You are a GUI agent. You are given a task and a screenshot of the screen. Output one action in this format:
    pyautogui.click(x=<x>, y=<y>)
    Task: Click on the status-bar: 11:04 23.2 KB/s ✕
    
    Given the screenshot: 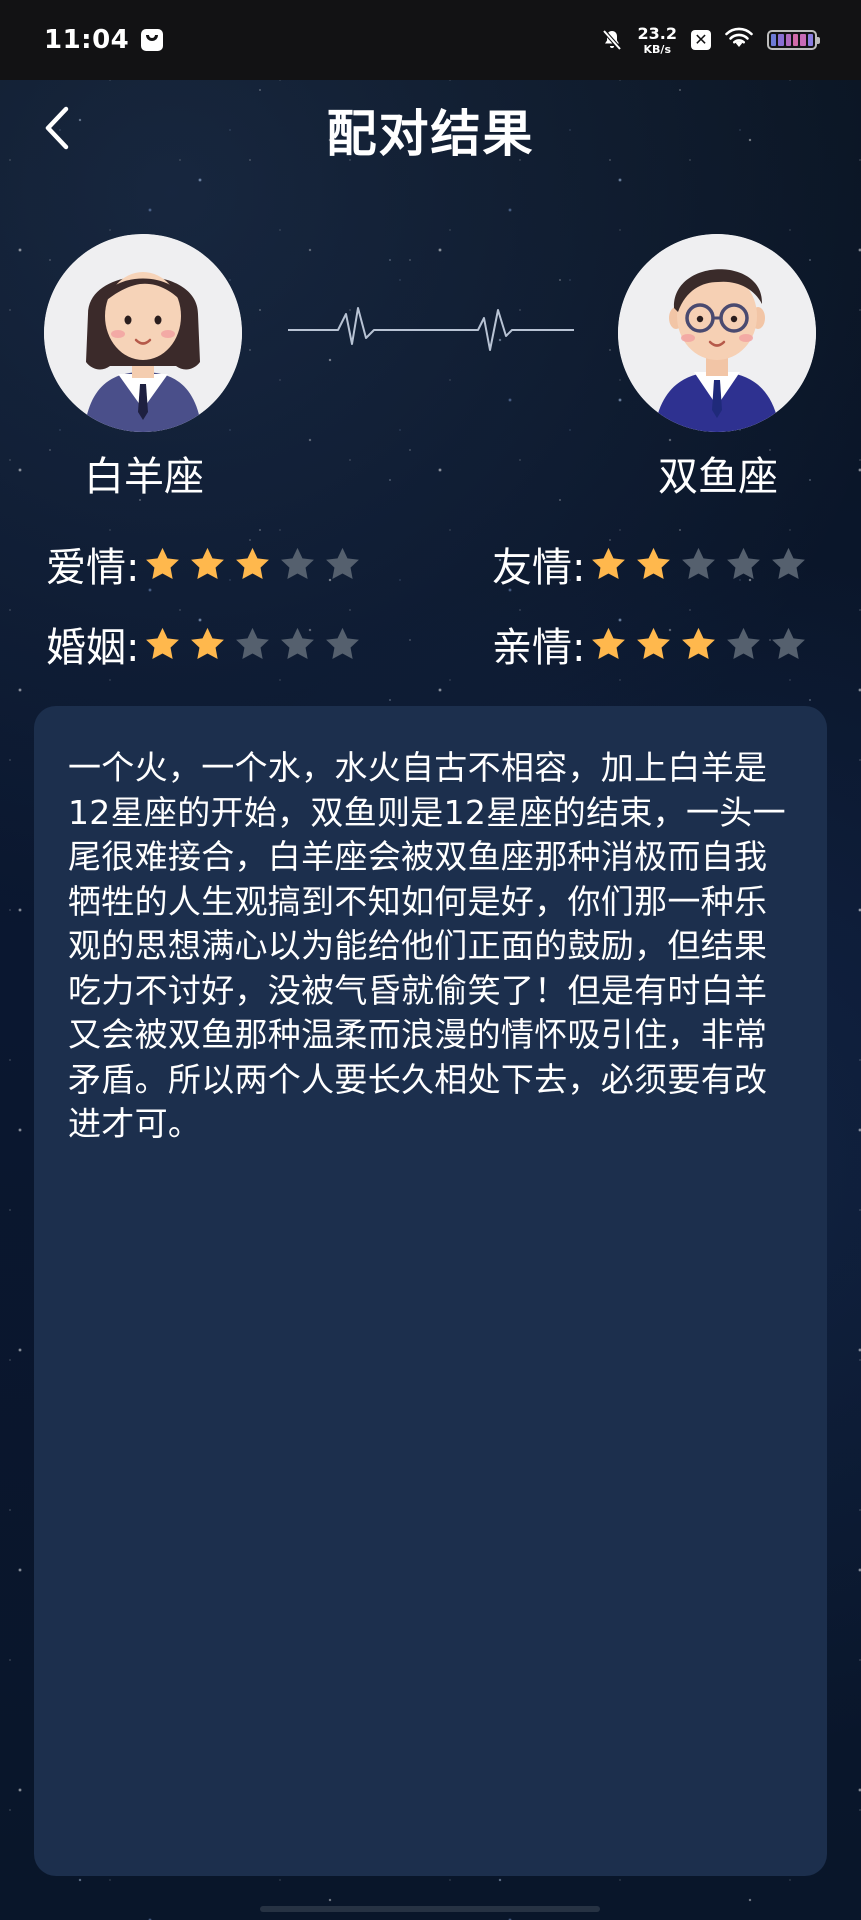 What is the action you would take?
    pyautogui.click(x=430, y=40)
    